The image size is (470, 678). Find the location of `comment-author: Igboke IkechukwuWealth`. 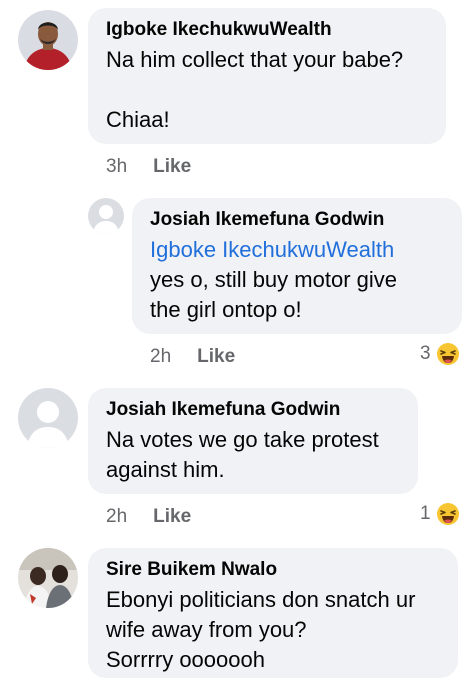

comment-author: Igboke IkechukwuWealth is located at coordinates (219, 30).